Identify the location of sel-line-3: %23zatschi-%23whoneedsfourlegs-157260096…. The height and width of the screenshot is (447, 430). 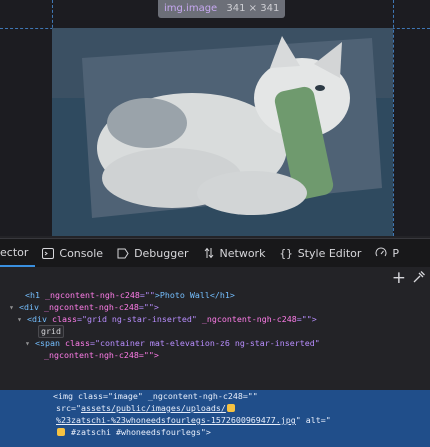
(215, 420).